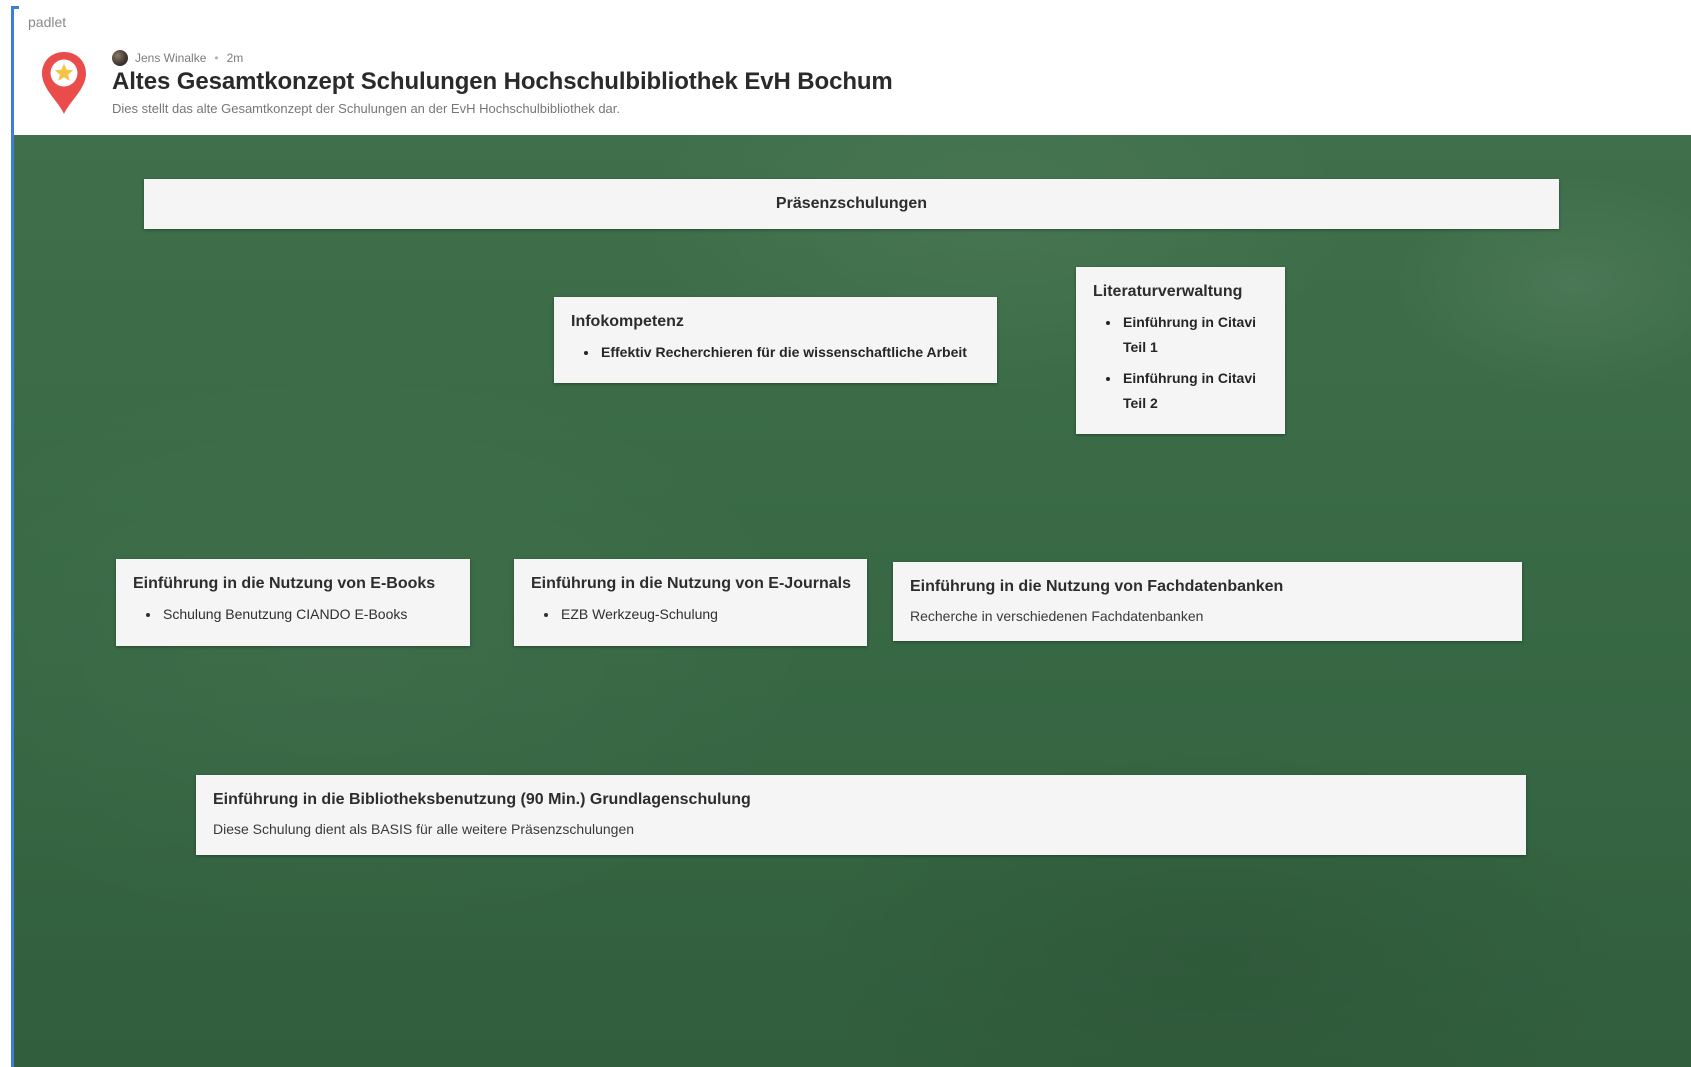 The height and width of the screenshot is (1067, 1691). I want to click on card-list: EZB Werkzeug-Schulung, so click(691, 614).